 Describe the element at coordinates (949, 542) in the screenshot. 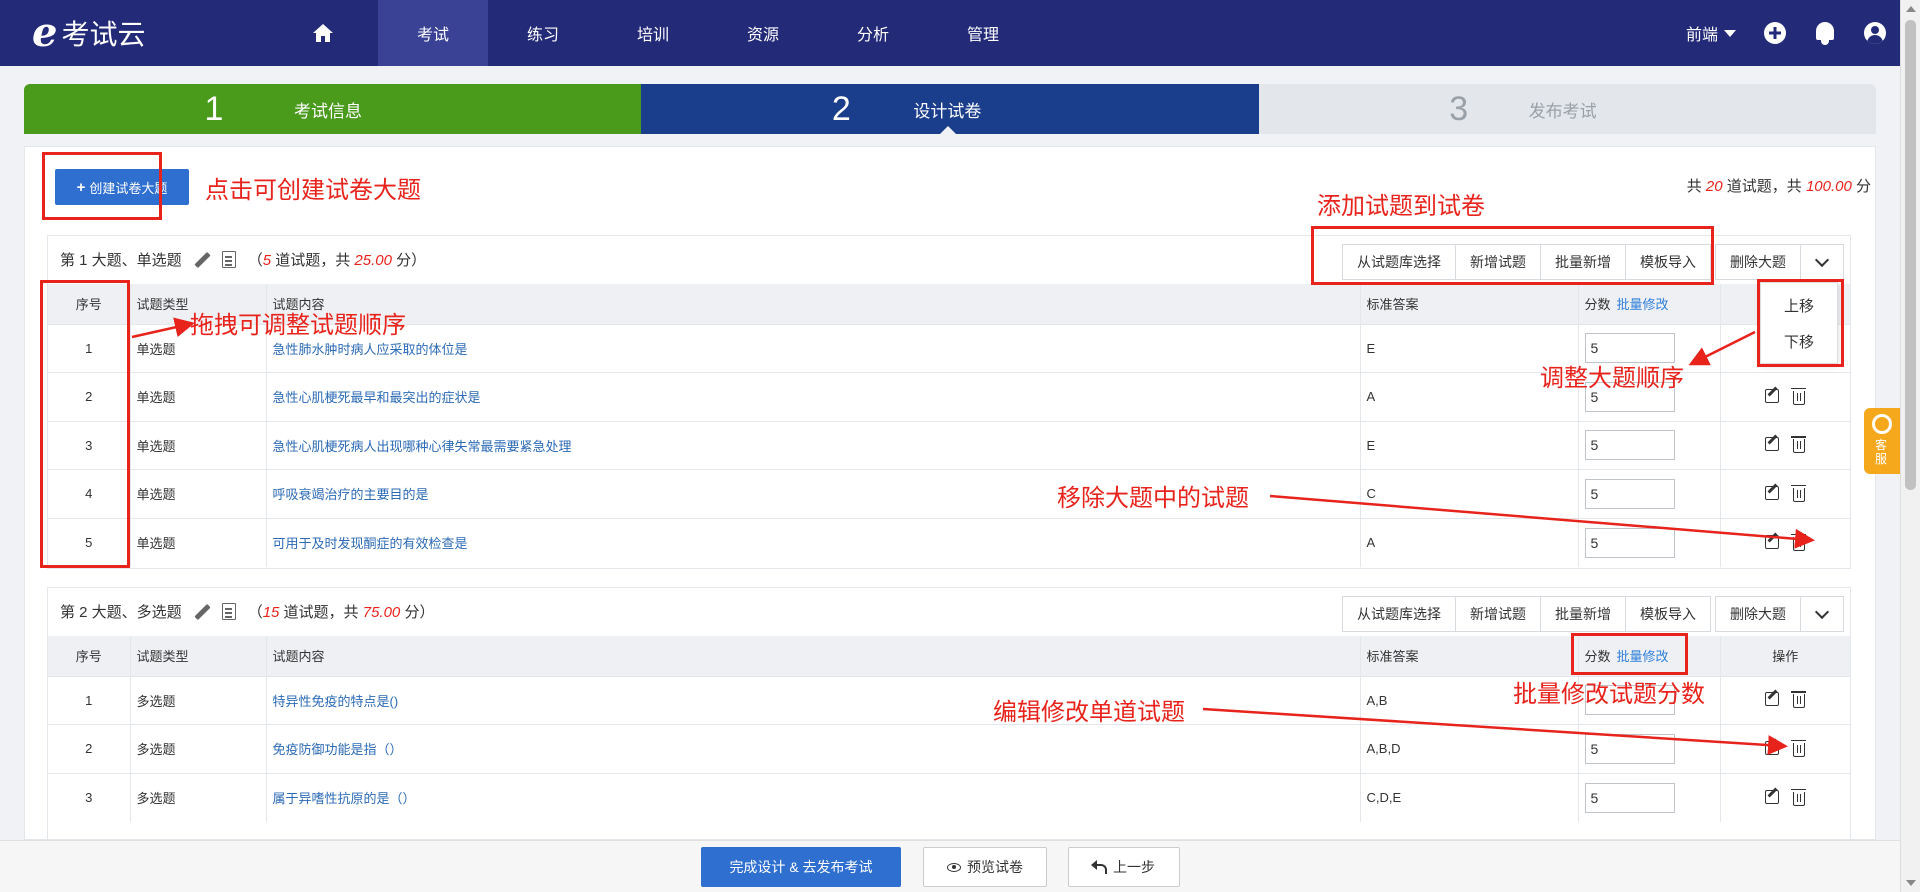

I see `table-row: 5 单选题 可用于及时发现酮症的有效检查是 A` at that location.